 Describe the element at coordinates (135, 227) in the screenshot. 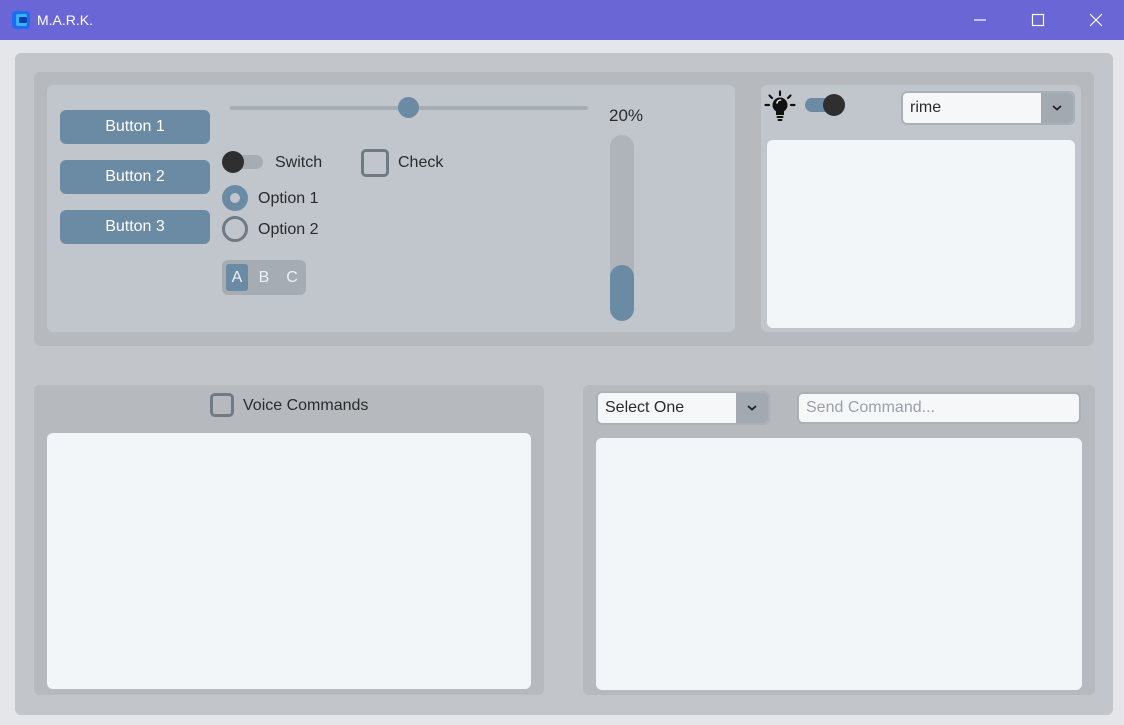

I see `button-3: Button 3` at that location.